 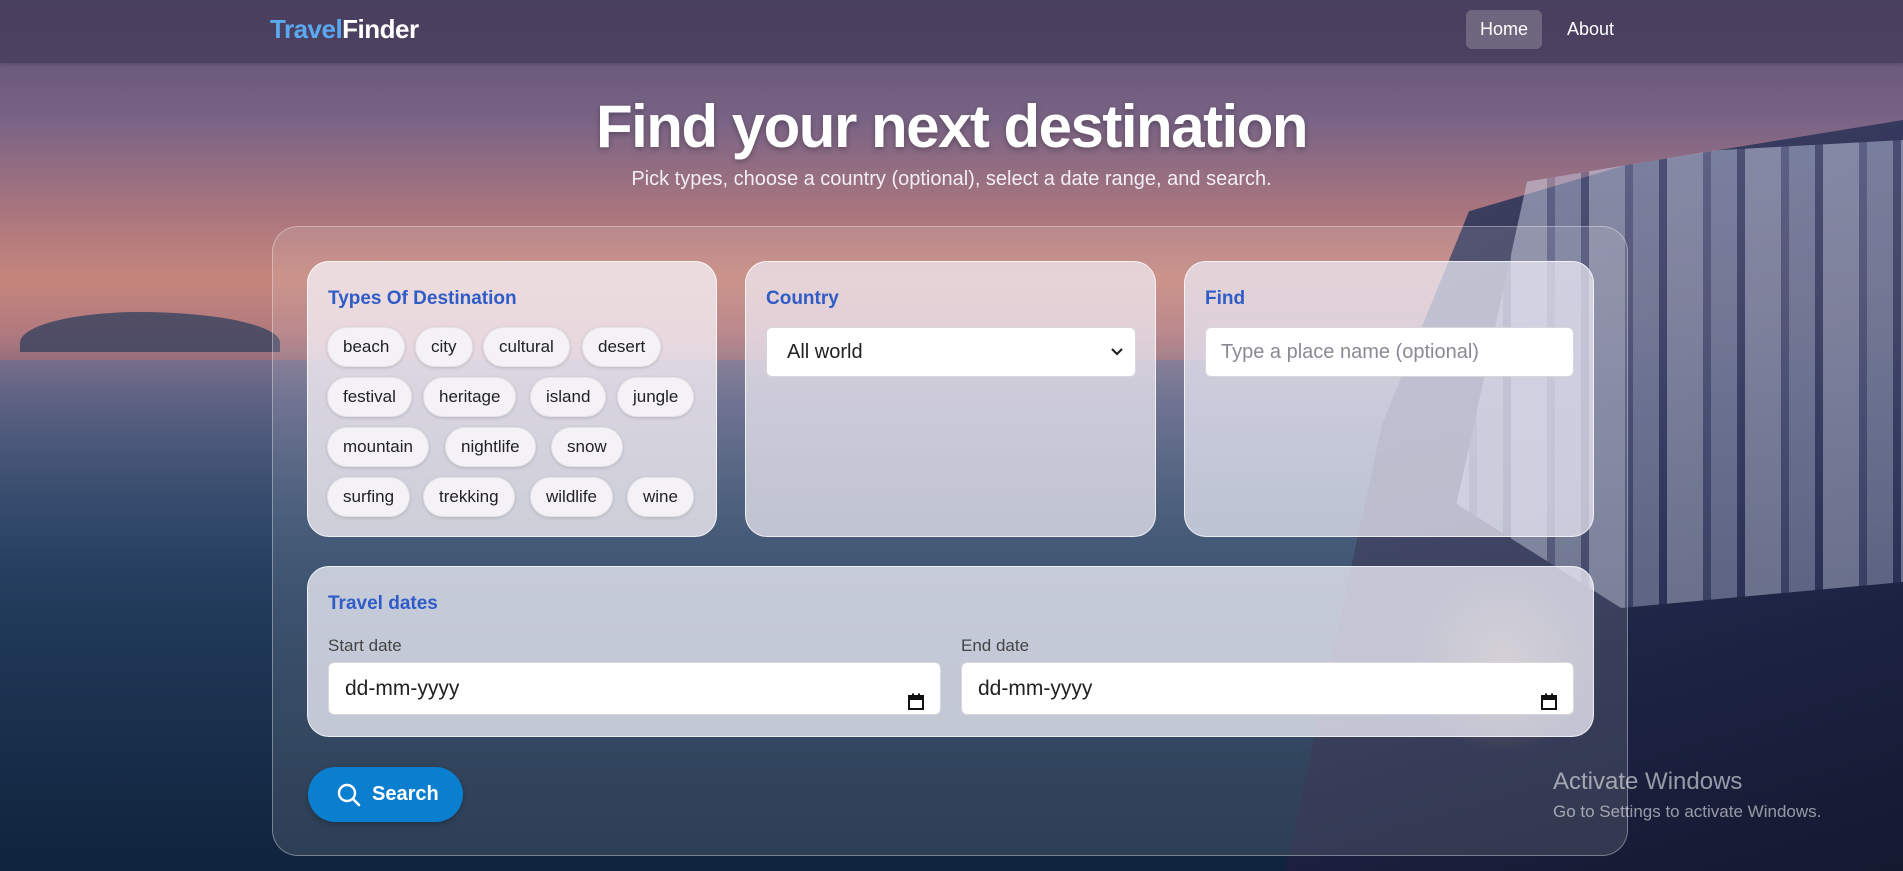 I want to click on search-button: Search, so click(x=385, y=794).